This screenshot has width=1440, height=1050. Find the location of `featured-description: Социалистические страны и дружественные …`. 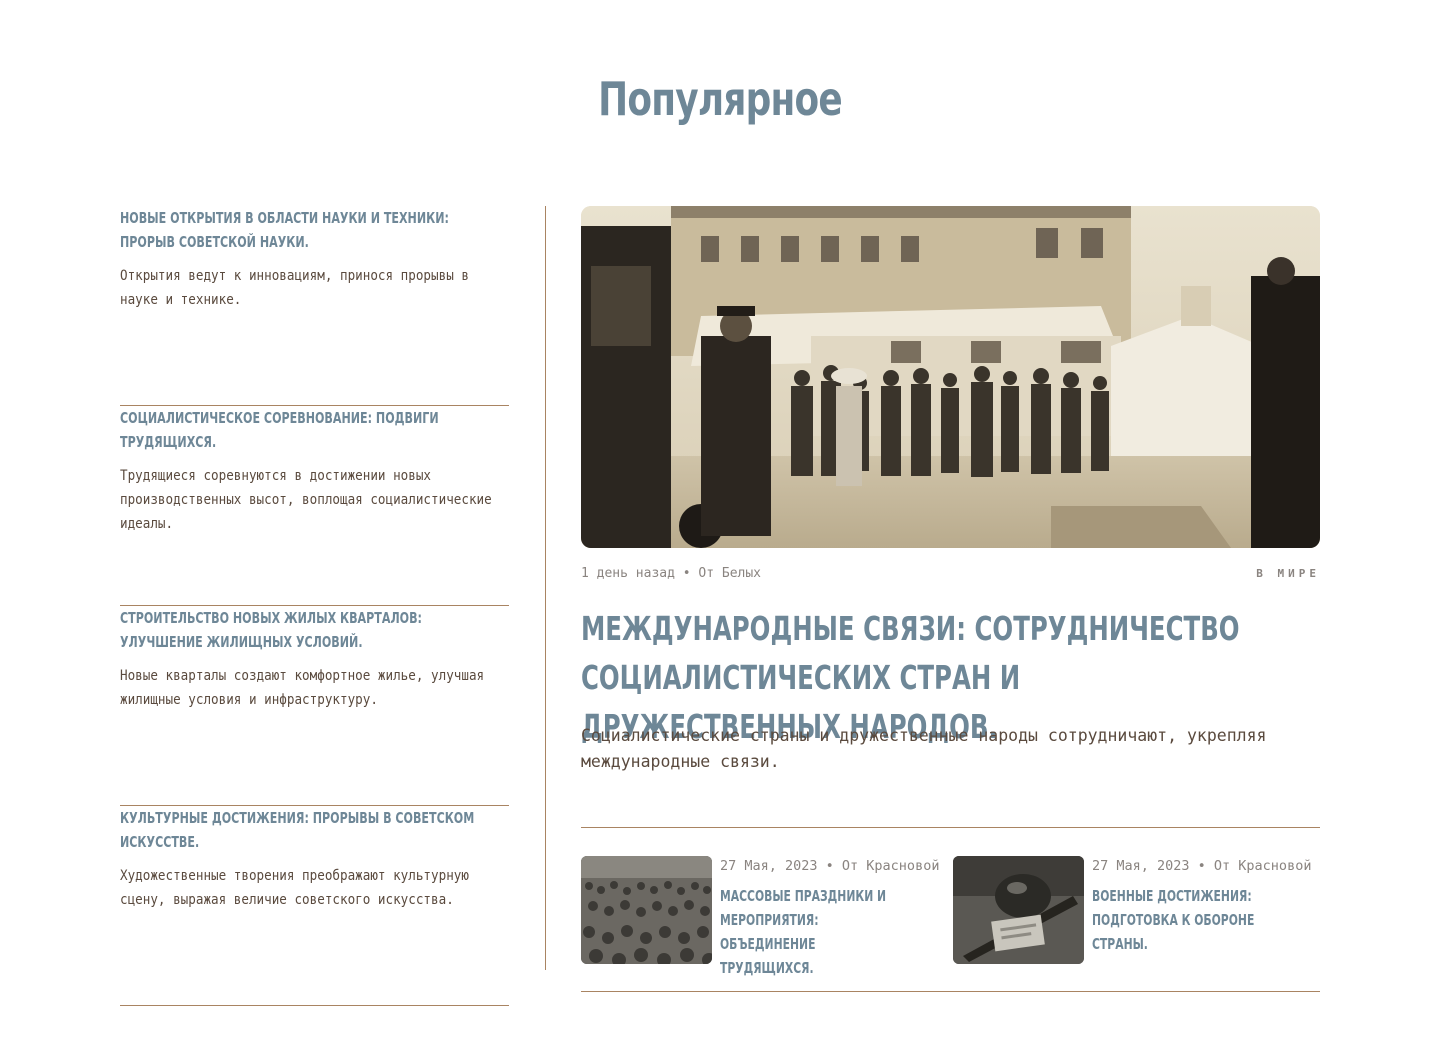

featured-description: Социалистические страны и дружественные … is located at coordinates (924, 748).